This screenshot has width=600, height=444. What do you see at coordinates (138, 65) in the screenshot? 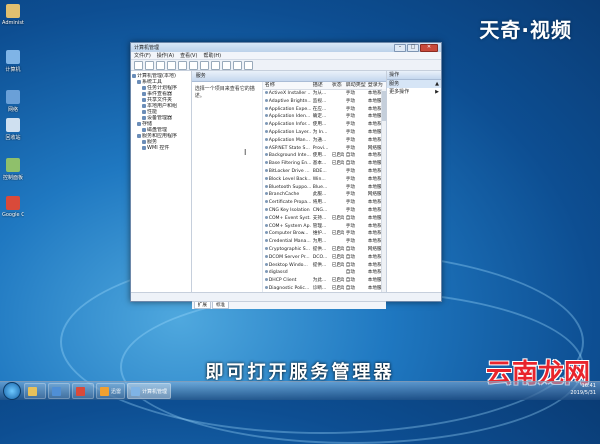
I see `back-icon` at bounding box center [138, 65].